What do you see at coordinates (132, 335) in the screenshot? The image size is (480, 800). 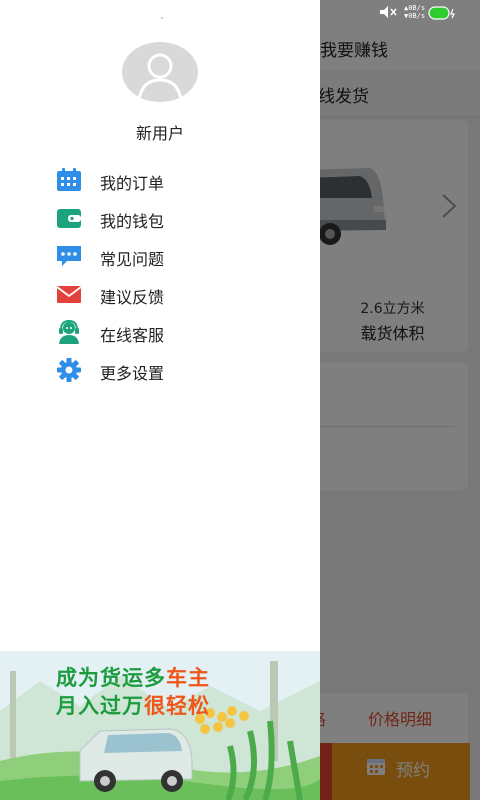 I see `menu-label: 在线客服` at bounding box center [132, 335].